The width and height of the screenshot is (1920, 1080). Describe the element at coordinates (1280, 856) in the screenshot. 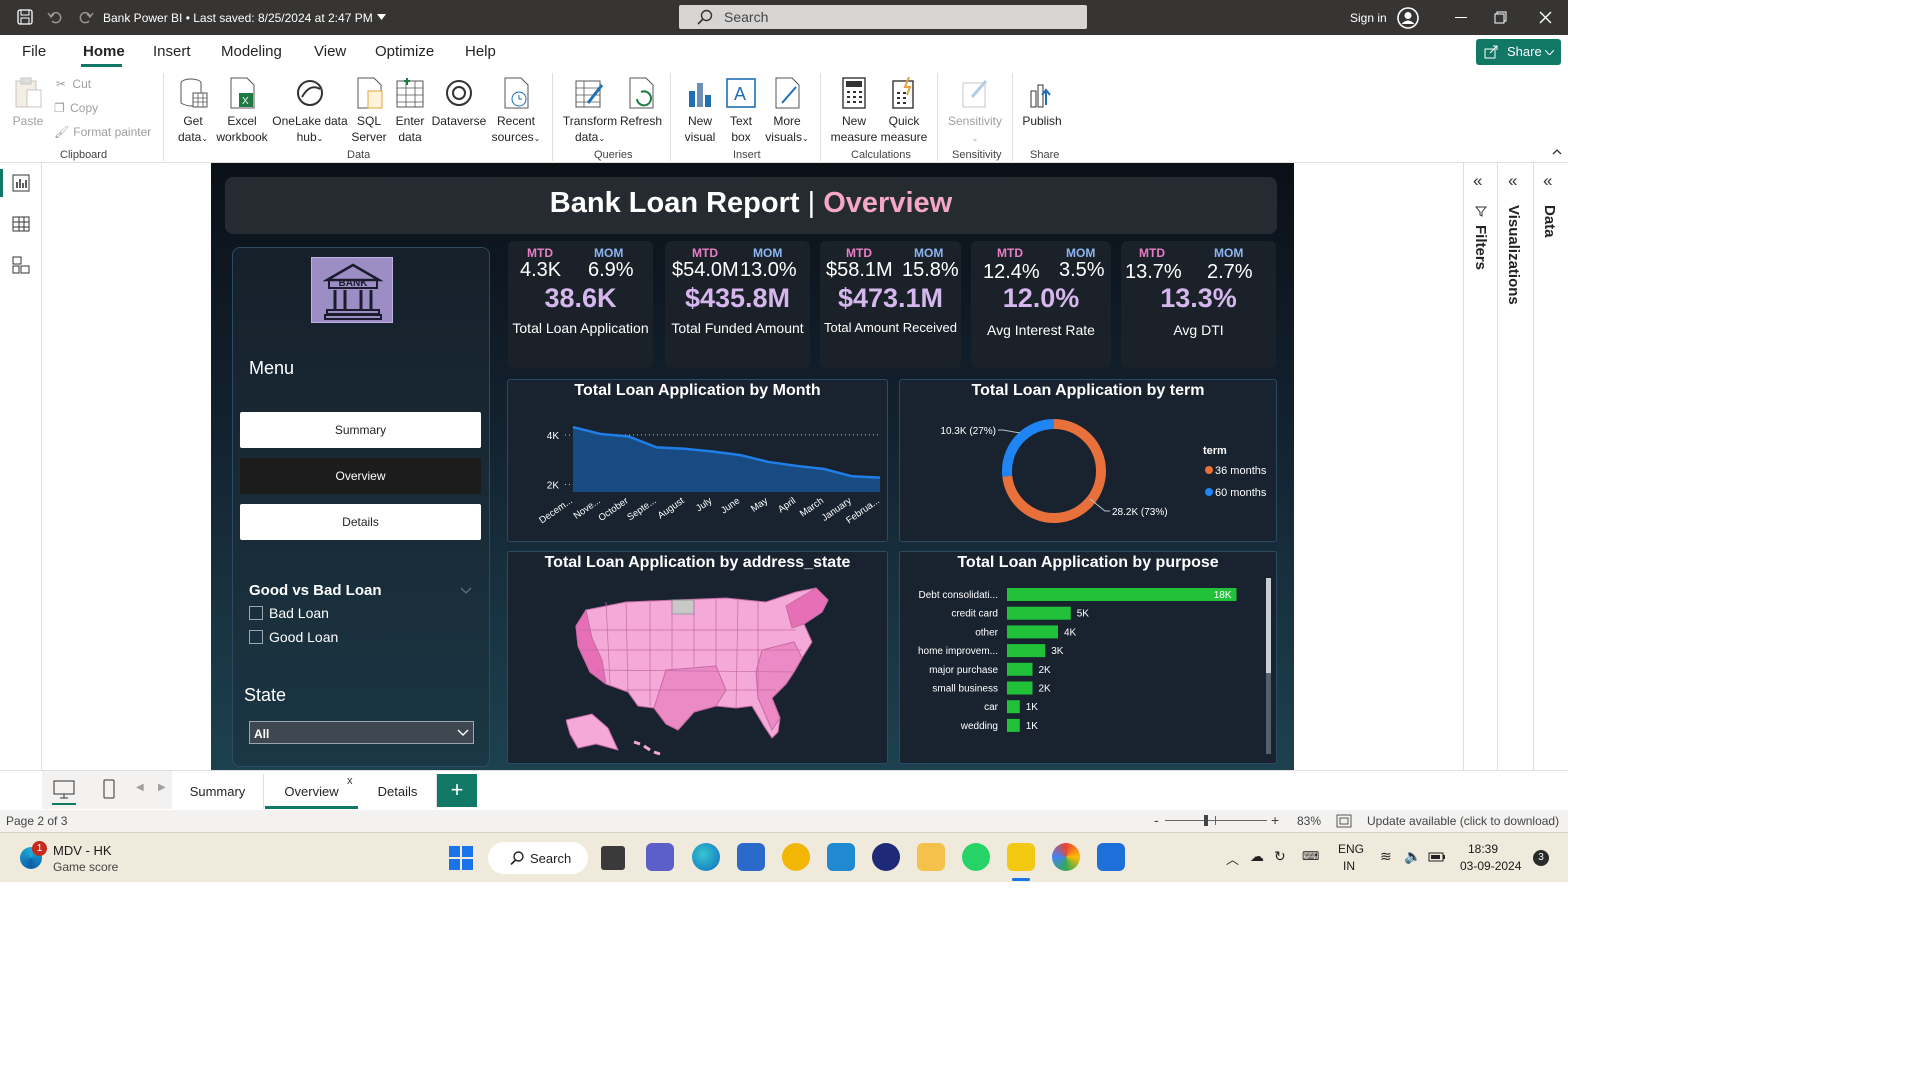

I see `sync-icon: ↻` at that location.